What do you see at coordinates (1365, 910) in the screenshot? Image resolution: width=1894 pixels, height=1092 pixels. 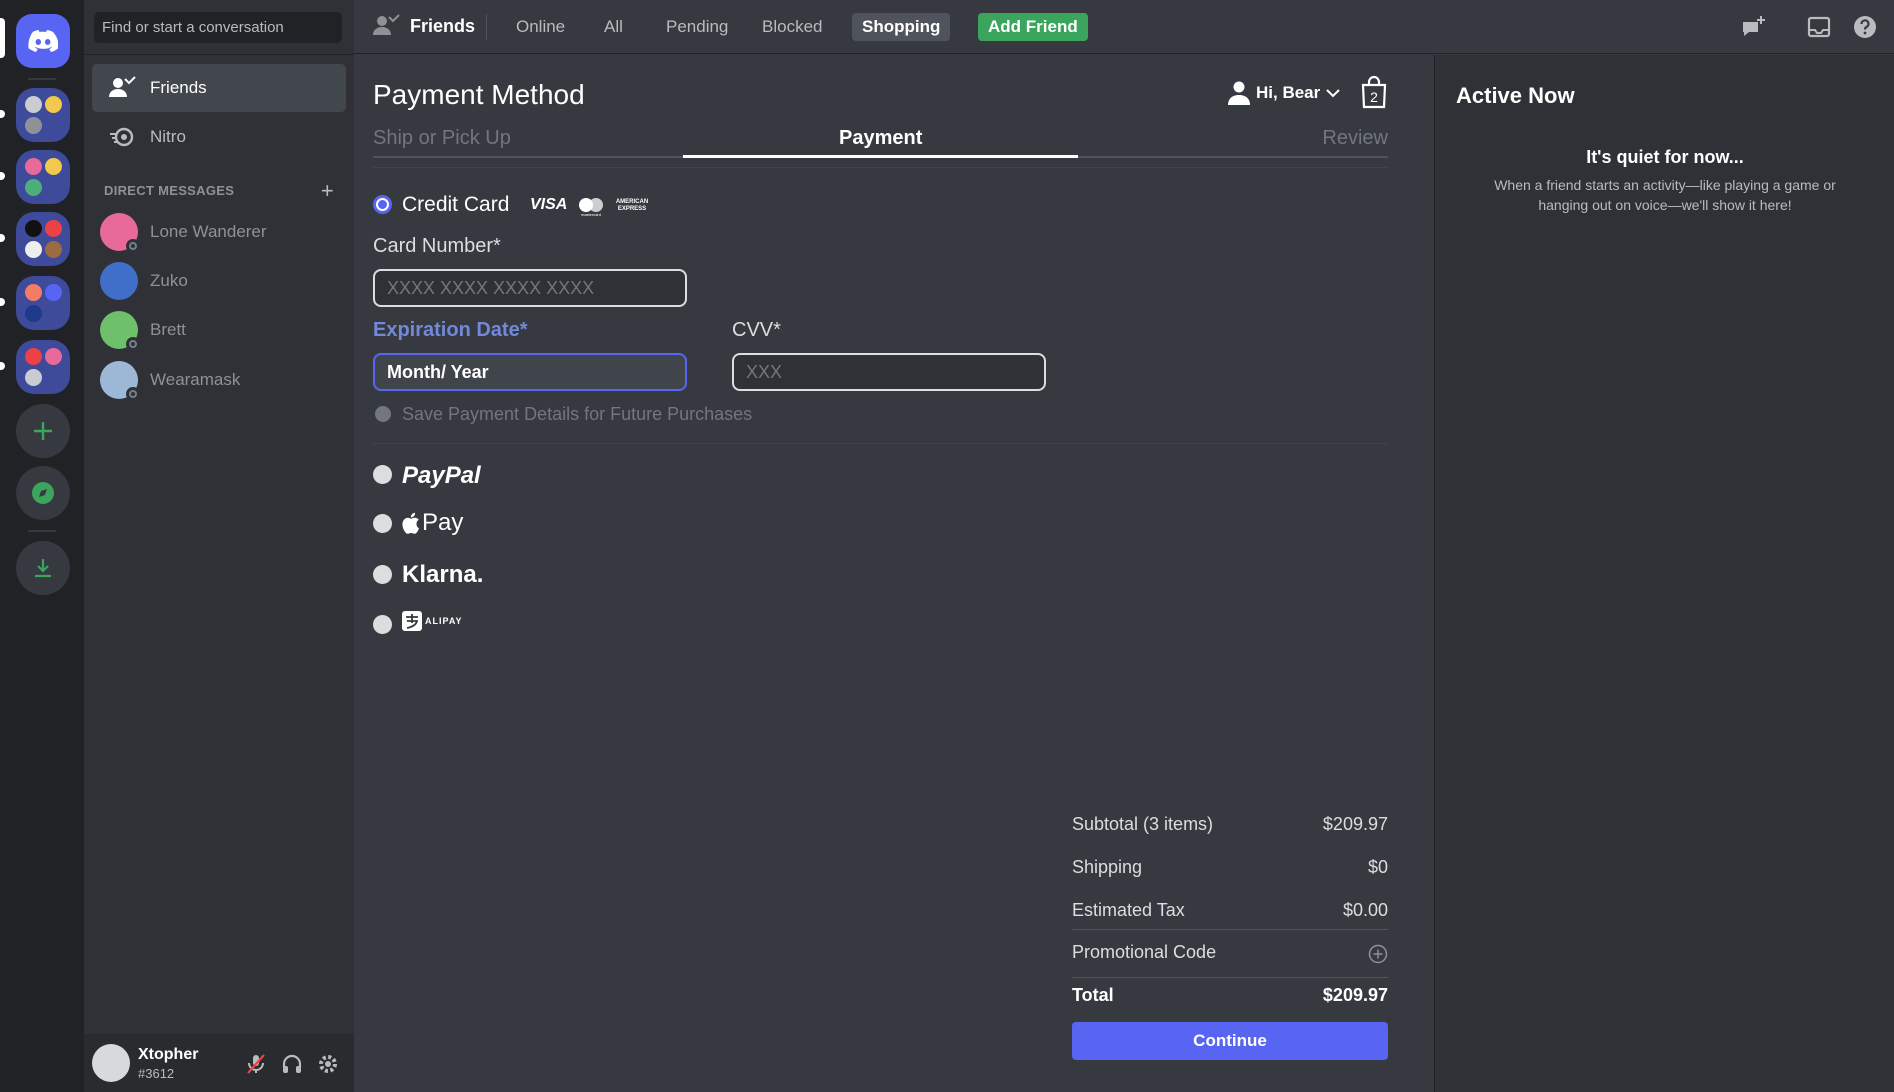 I see `summary-value: $0.00` at bounding box center [1365, 910].